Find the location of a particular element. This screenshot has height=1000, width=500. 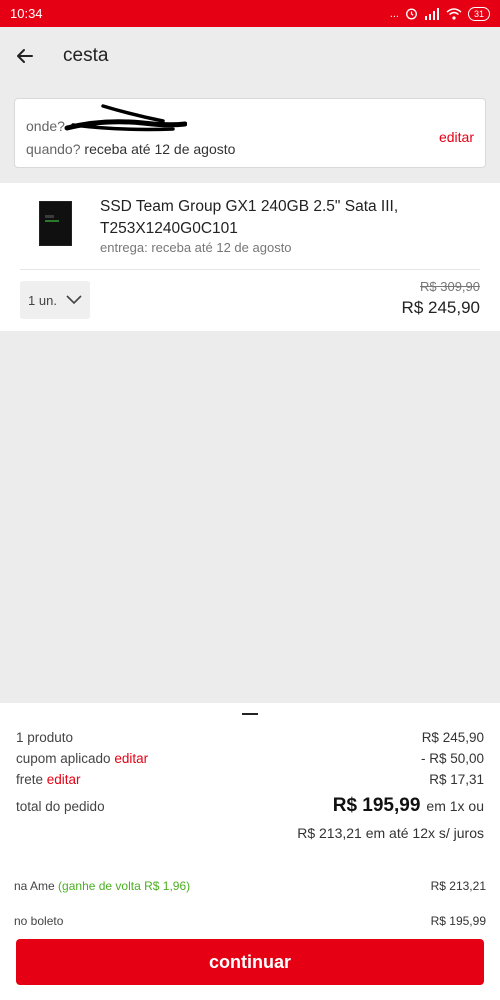

quantity-select: 1 un. is located at coordinates (55, 300).